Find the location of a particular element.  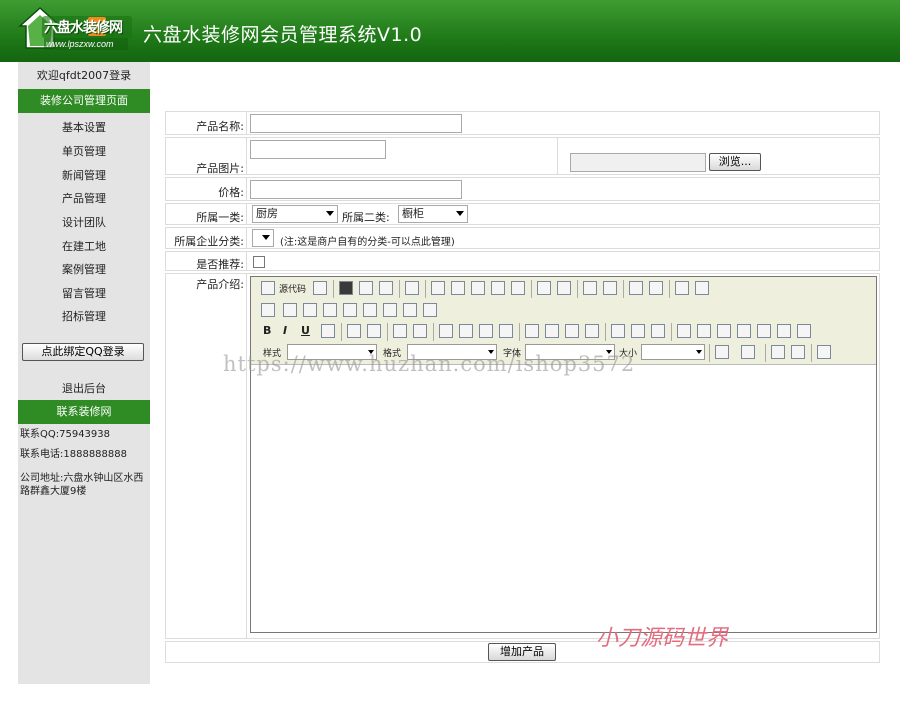

copy-format-icon is located at coordinates (320, 288).